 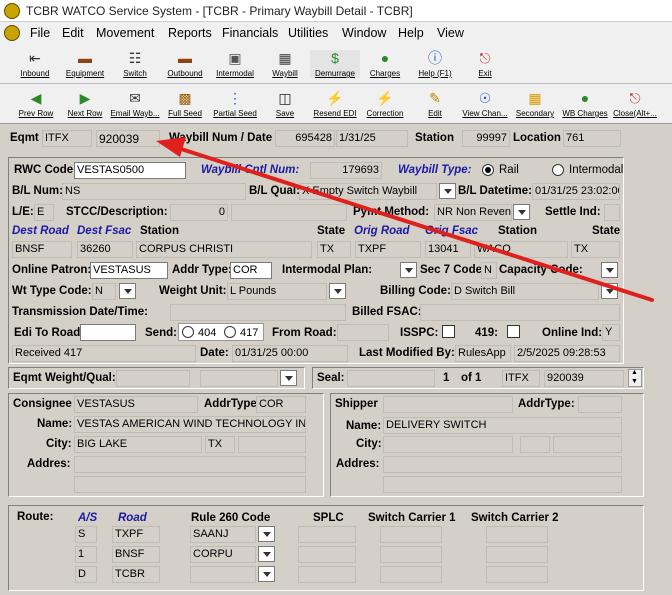 What do you see at coordinates (171, 147) in the screenshot?
I see `arrow-head` at bounding box center [171, 147].